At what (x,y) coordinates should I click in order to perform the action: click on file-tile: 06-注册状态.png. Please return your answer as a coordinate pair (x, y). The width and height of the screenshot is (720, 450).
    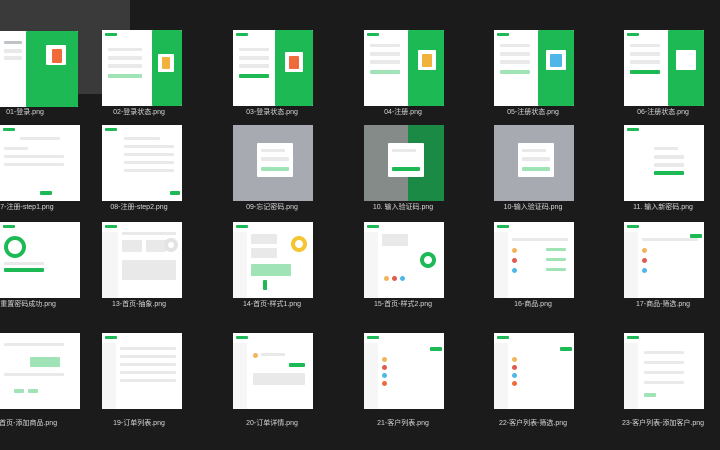
    Looking at the image, I should click on (671, 58).